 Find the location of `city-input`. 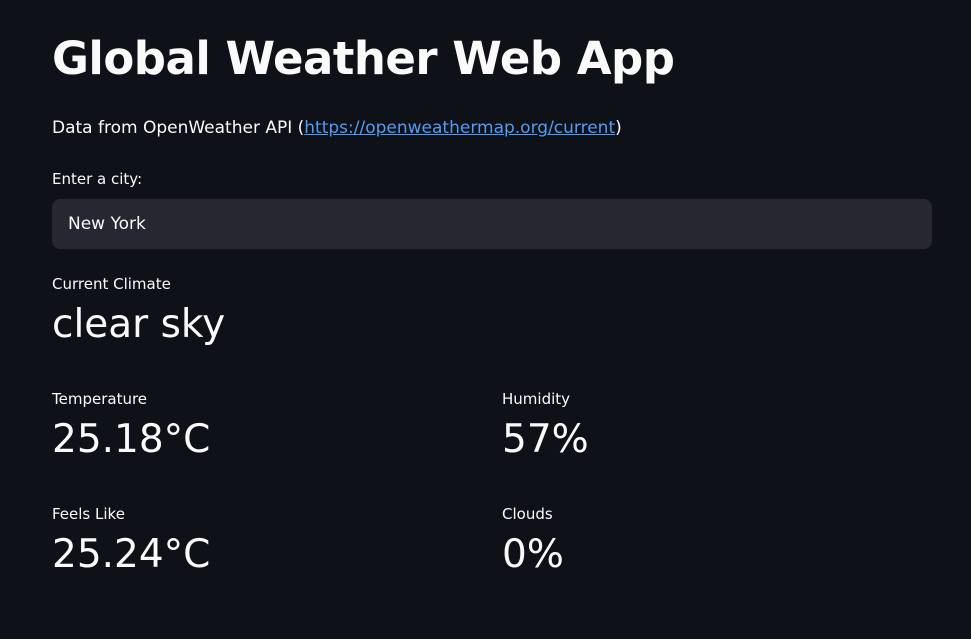

city-input is located at coordinates (492, 224).